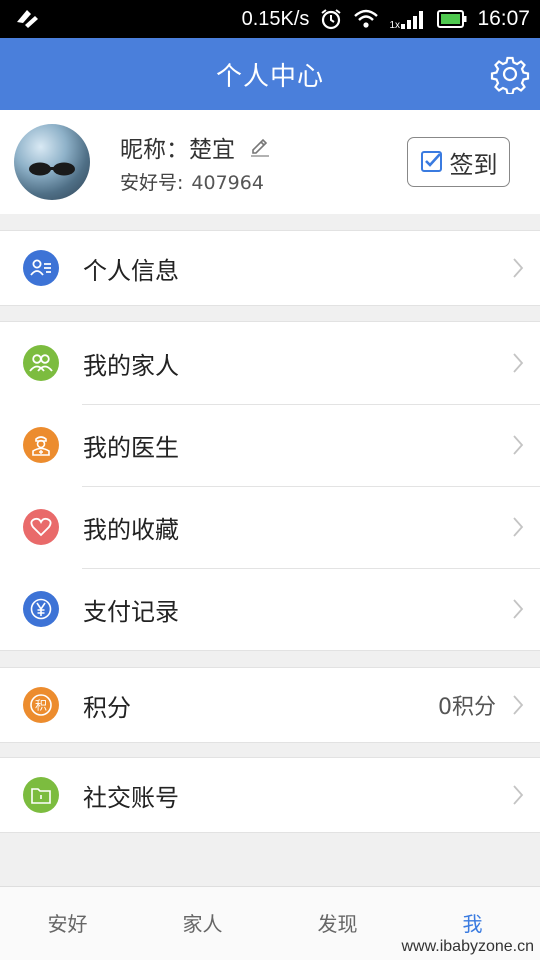 The image size is (540, 960). I want to click on checkbox-check-icon, so click(431, 161).